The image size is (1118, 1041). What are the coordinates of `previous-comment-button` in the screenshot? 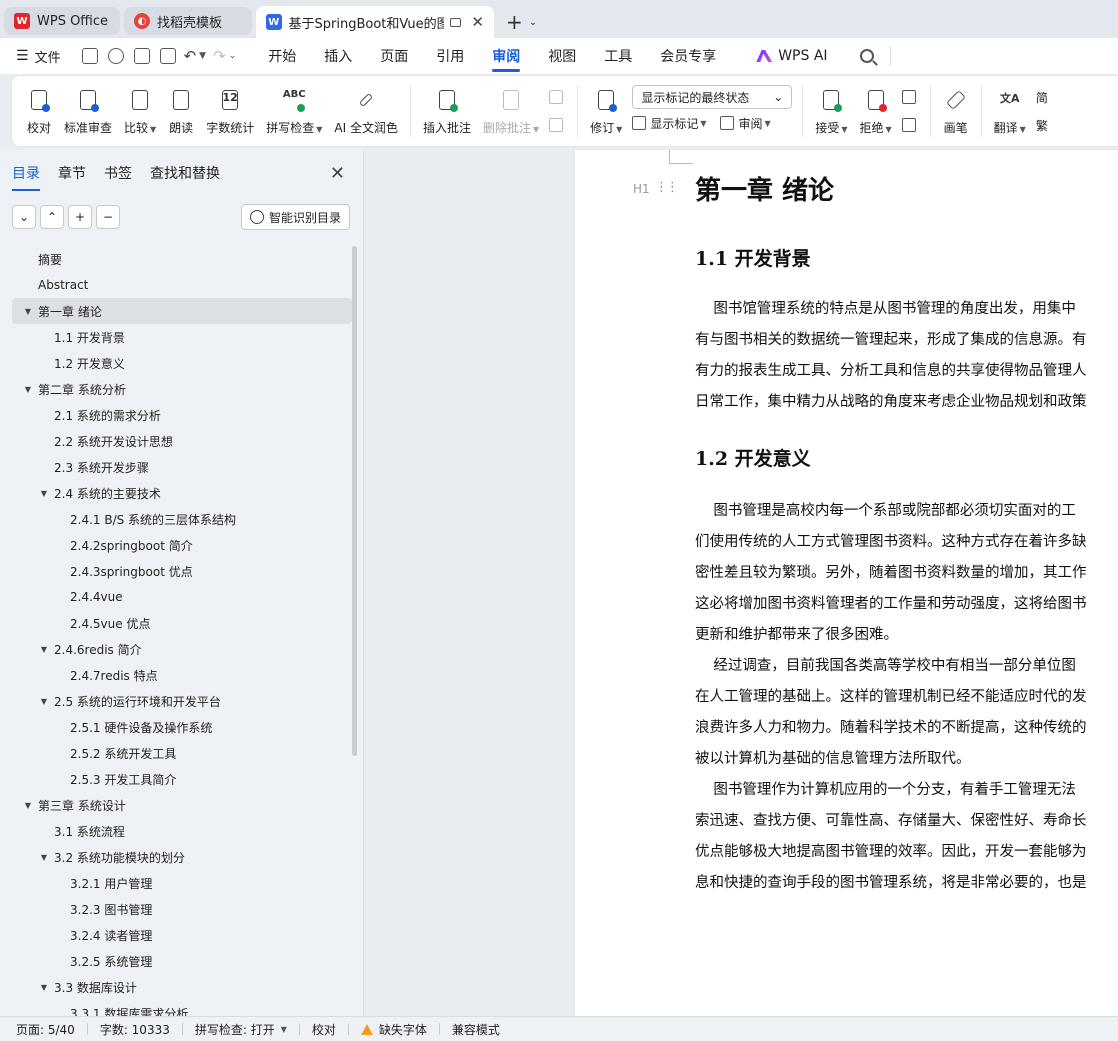 It's located at (558, 97).